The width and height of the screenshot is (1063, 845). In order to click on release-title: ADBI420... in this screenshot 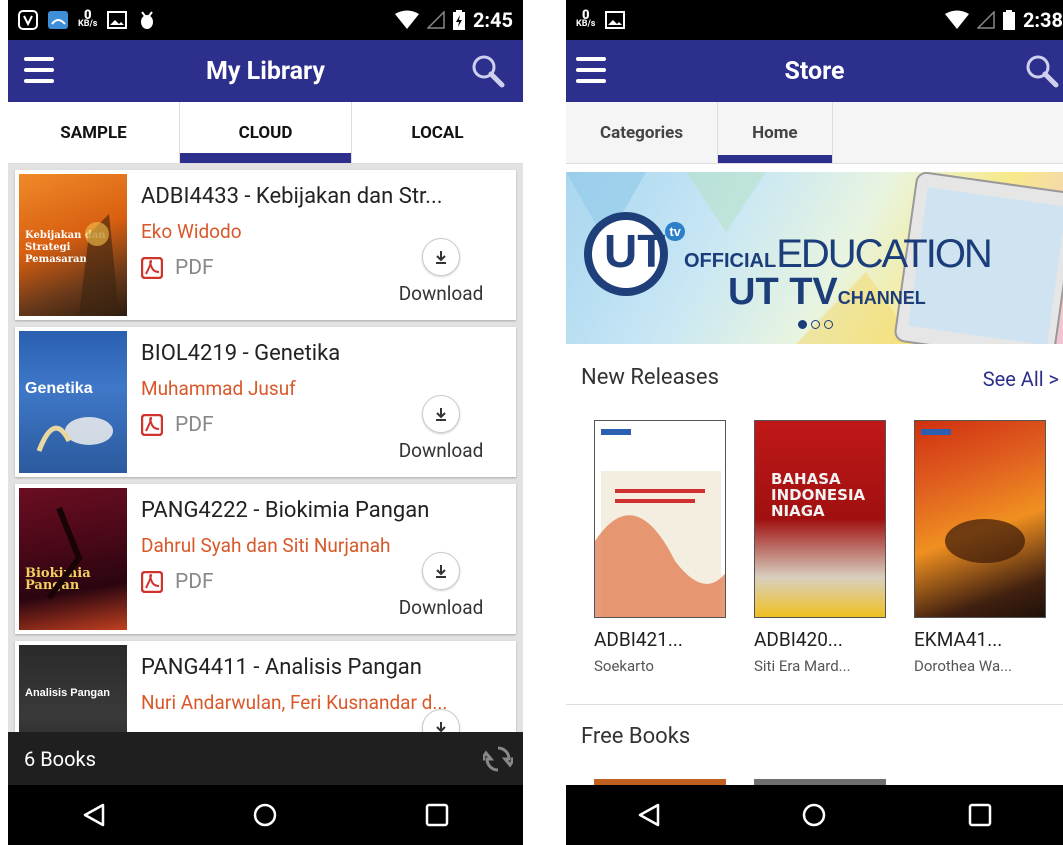, I will do `click(798, 639)`.